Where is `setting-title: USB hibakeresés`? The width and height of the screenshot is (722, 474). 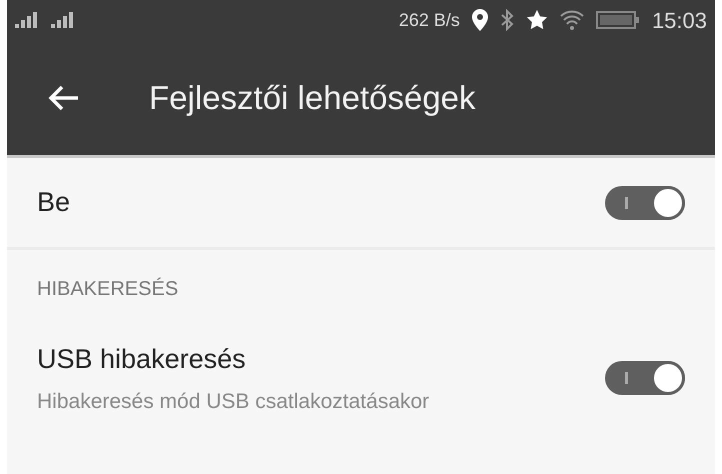
setting-title: USB hibakeresés is located at coordinates (142, 359).